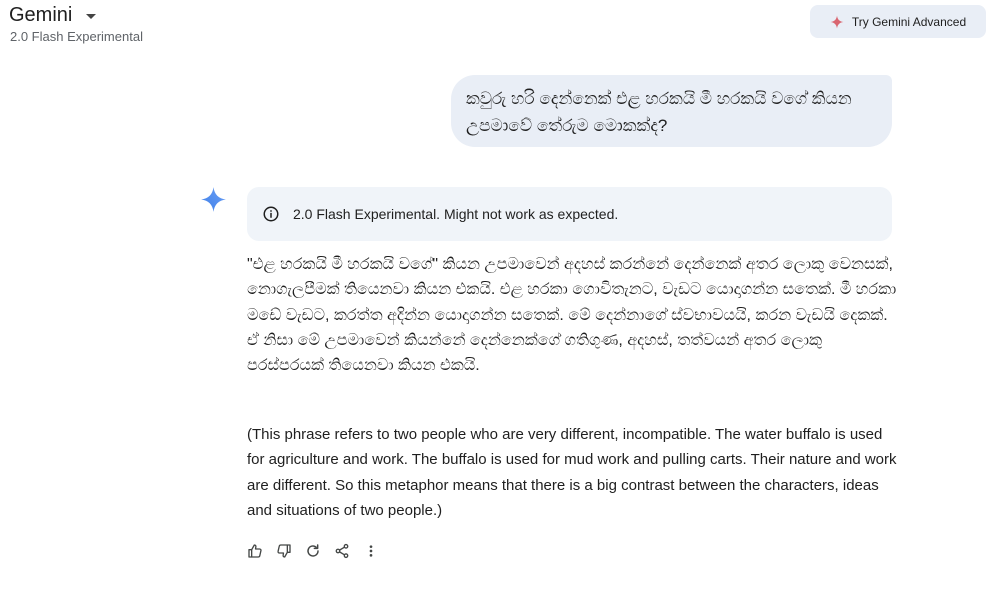  Describe the element at coordinates (213, 199) in the screenshot. I see `gemini-sparkle-icon` at that location.